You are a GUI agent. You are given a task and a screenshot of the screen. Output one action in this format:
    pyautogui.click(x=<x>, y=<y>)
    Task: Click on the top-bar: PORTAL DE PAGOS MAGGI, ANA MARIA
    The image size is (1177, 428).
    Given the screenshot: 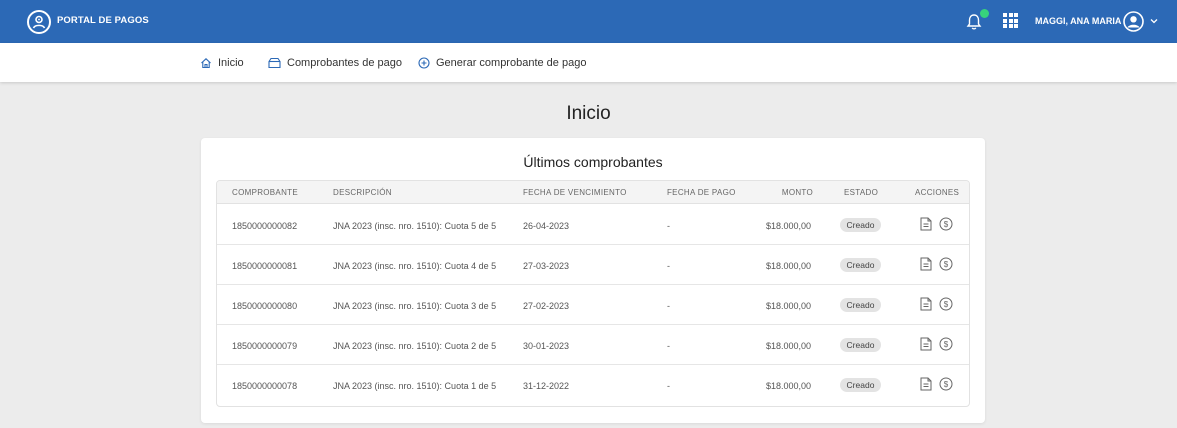 What is the action you would take?
    pyautogui.click(x=588, y=21)
    